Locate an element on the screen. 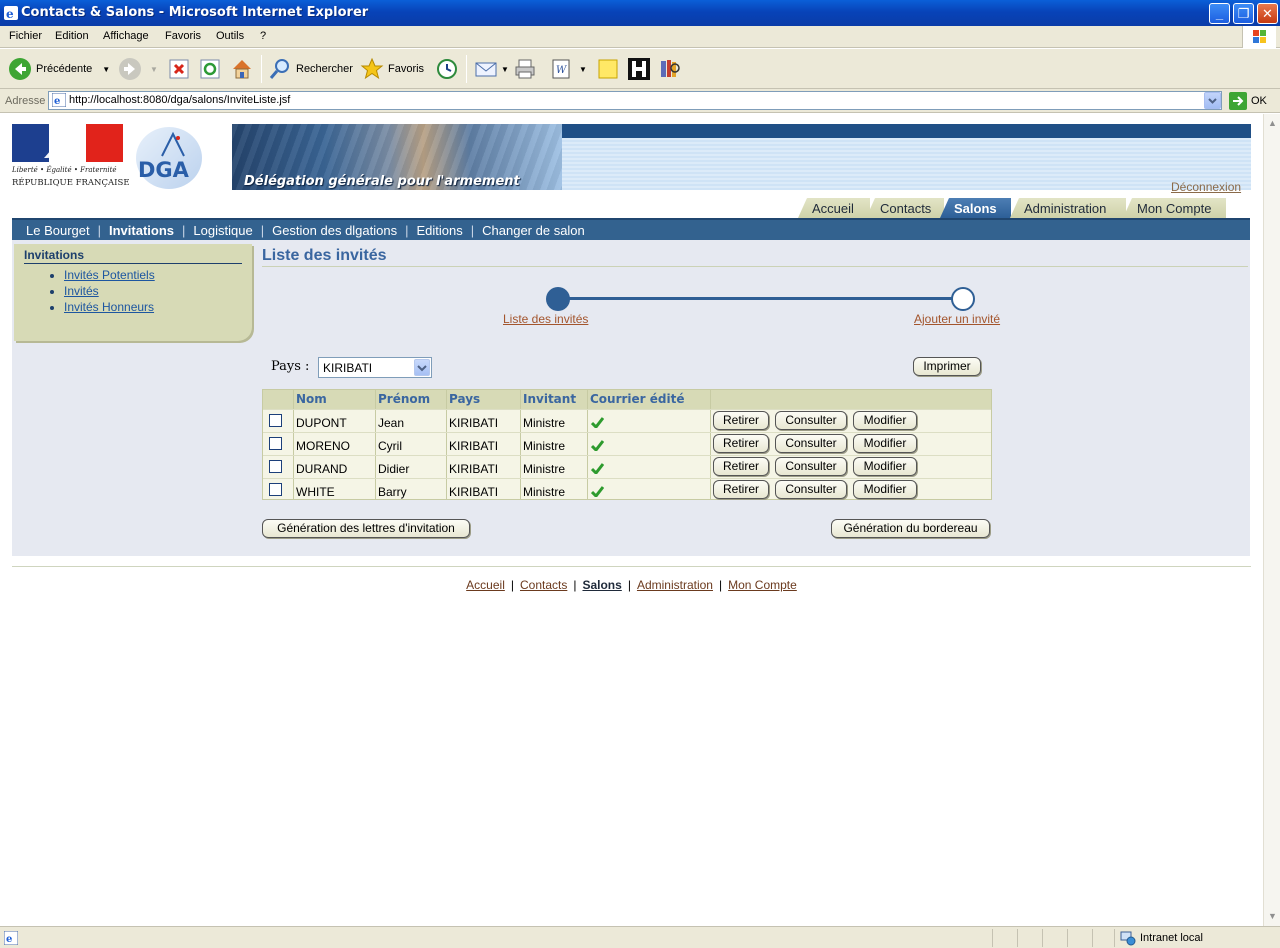 Image resolution: width=1280 pixels, height=948 pixels. edit-word-button: W ▼ is located at coordinates (568, 69).